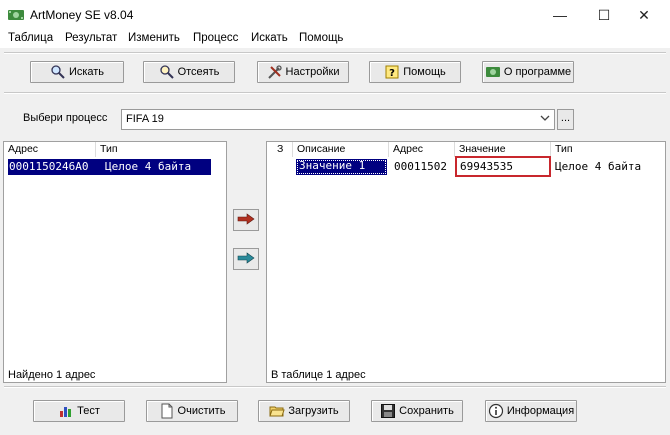 Image resolution: width=670 pixels, height=435 pixels. I want to click on open-folder-icon, so click(277, 411).